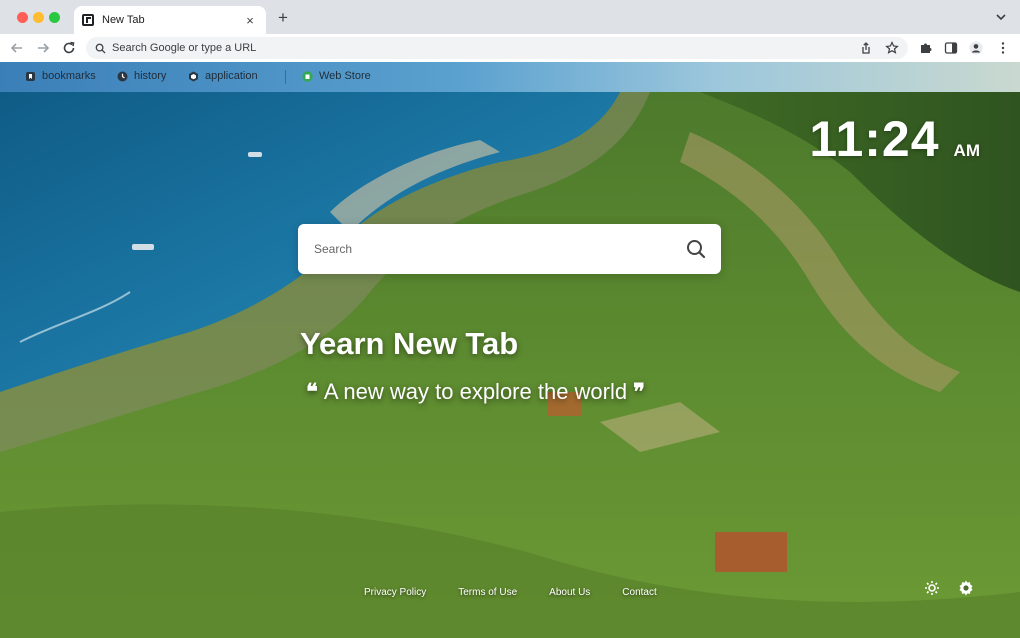 The height and width of the screenshot is (638, 1020). I want to click on gear-icon, so click(966, 588).